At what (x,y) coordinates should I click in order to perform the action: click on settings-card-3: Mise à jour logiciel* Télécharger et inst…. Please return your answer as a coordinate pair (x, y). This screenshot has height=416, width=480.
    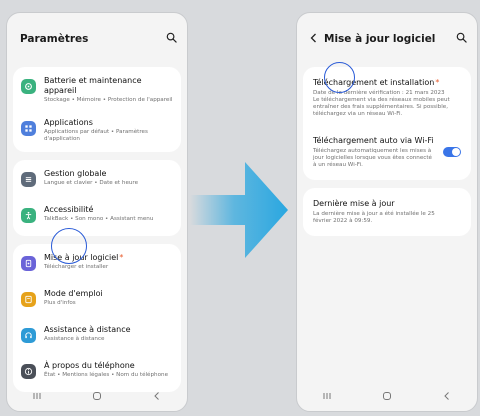
    Looking at the image, I should click on (97, 318).